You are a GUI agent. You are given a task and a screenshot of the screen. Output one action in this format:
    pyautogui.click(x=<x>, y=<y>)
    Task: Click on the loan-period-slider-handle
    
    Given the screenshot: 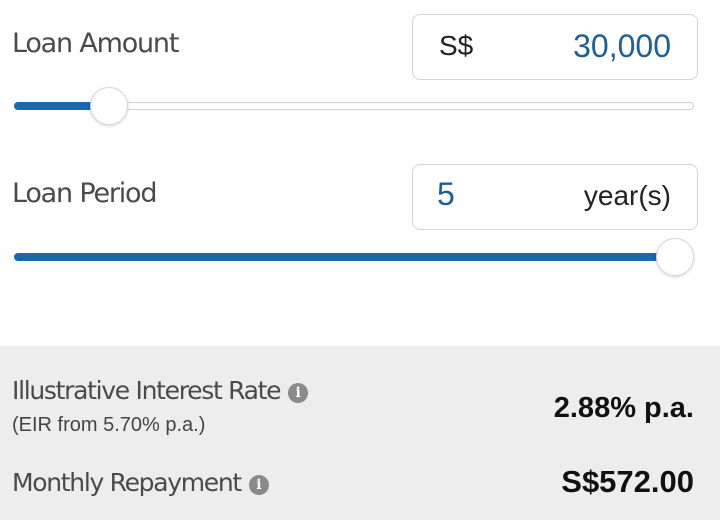 What is the action you would take?
    pyautogui.click(x=675, y=257)
    